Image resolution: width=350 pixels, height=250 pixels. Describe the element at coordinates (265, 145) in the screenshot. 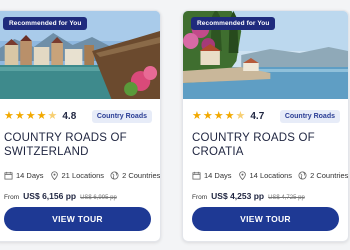

I see `tour-title: COUNTRY ROADS OF CROATIA` at that location.